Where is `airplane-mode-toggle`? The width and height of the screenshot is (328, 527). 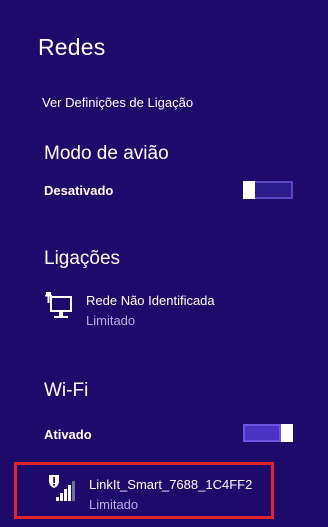 airplane-mode-toggle is located at coordinates (268, 190).